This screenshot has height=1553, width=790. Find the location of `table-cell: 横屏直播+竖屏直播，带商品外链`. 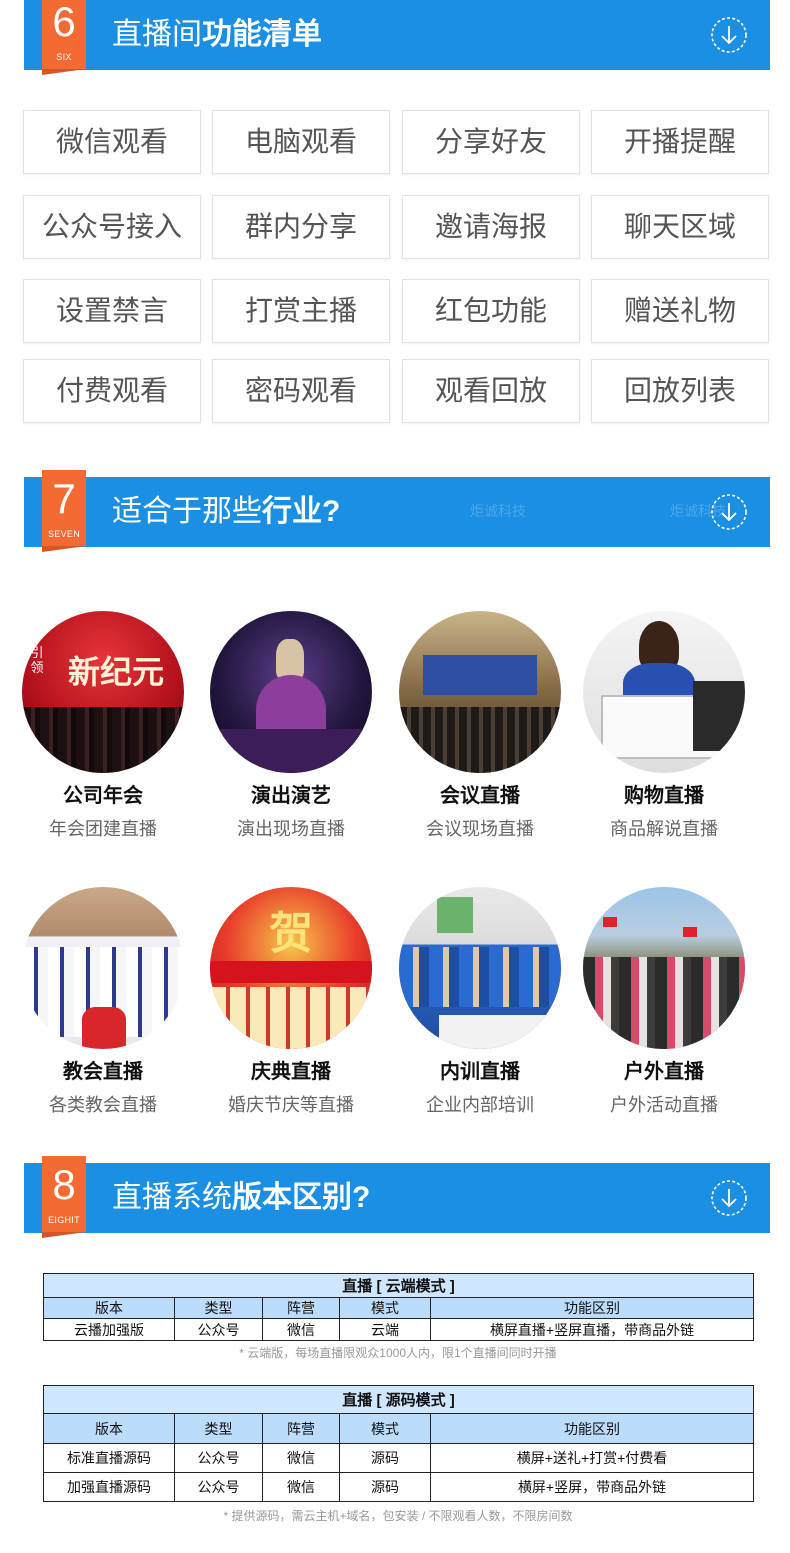

table-cell: 横屏直播+竖屏直播，带商品外链 is located at coordinates (592, 1329).